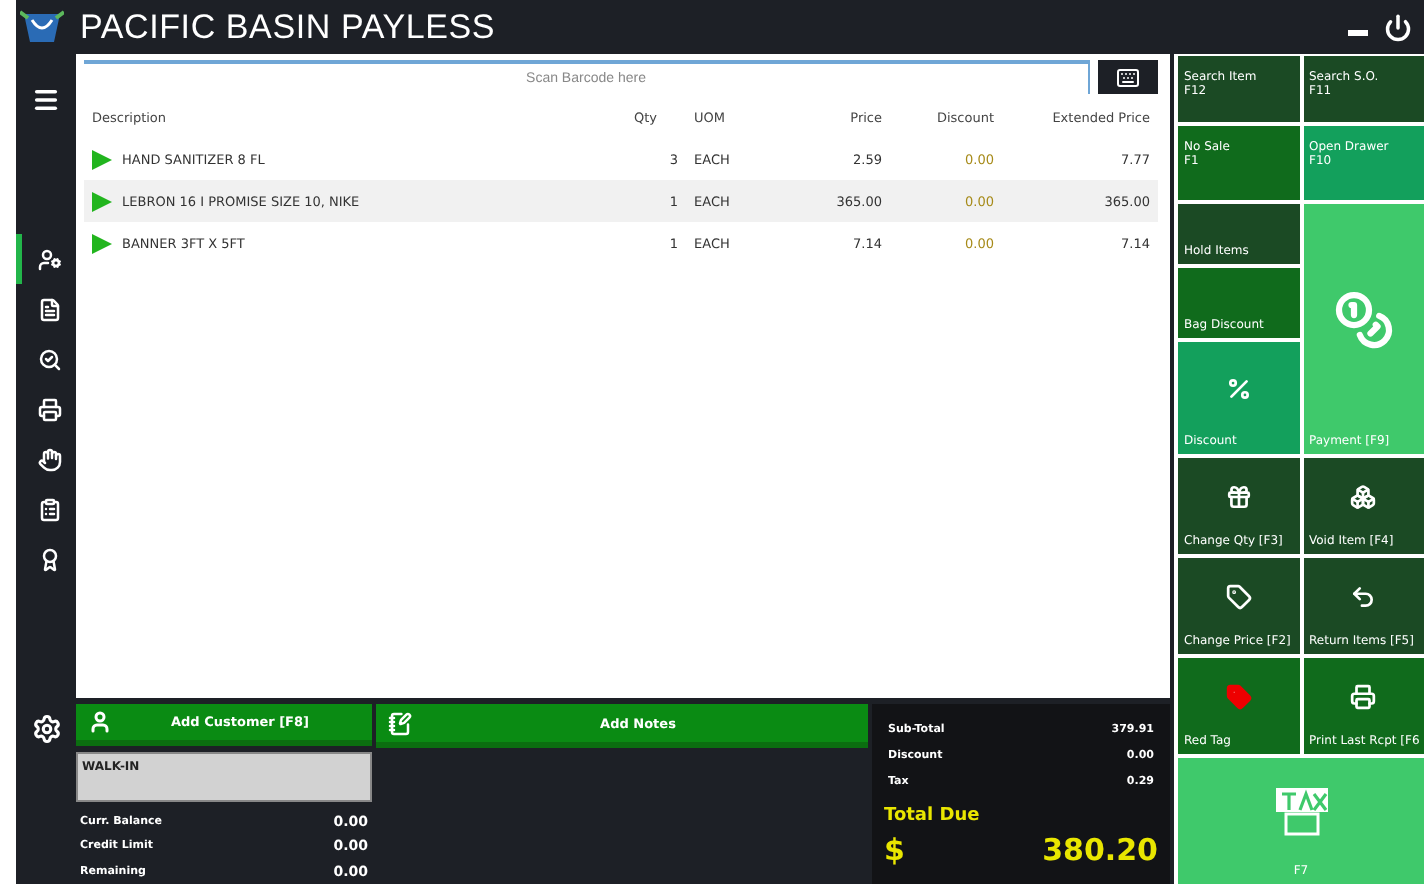  I want to click on search-icon, so click(49, 359).